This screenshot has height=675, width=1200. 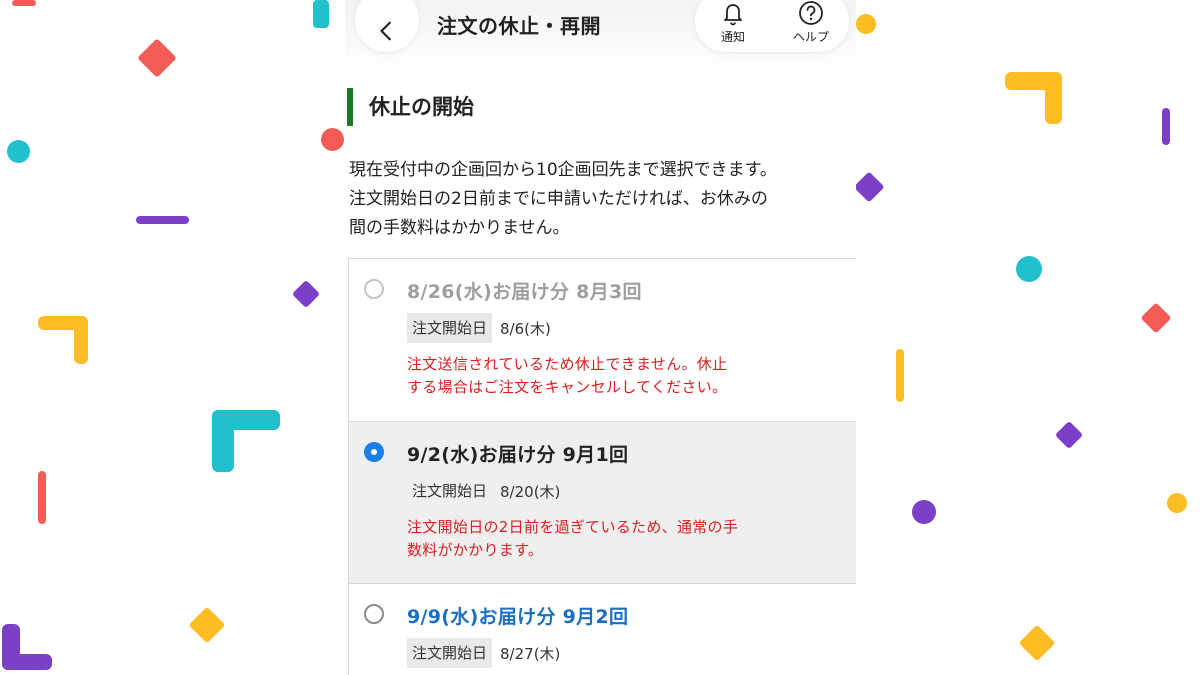 I want to click on description-line: 間の手数料はかかりません。, so click(x=459, y=228).